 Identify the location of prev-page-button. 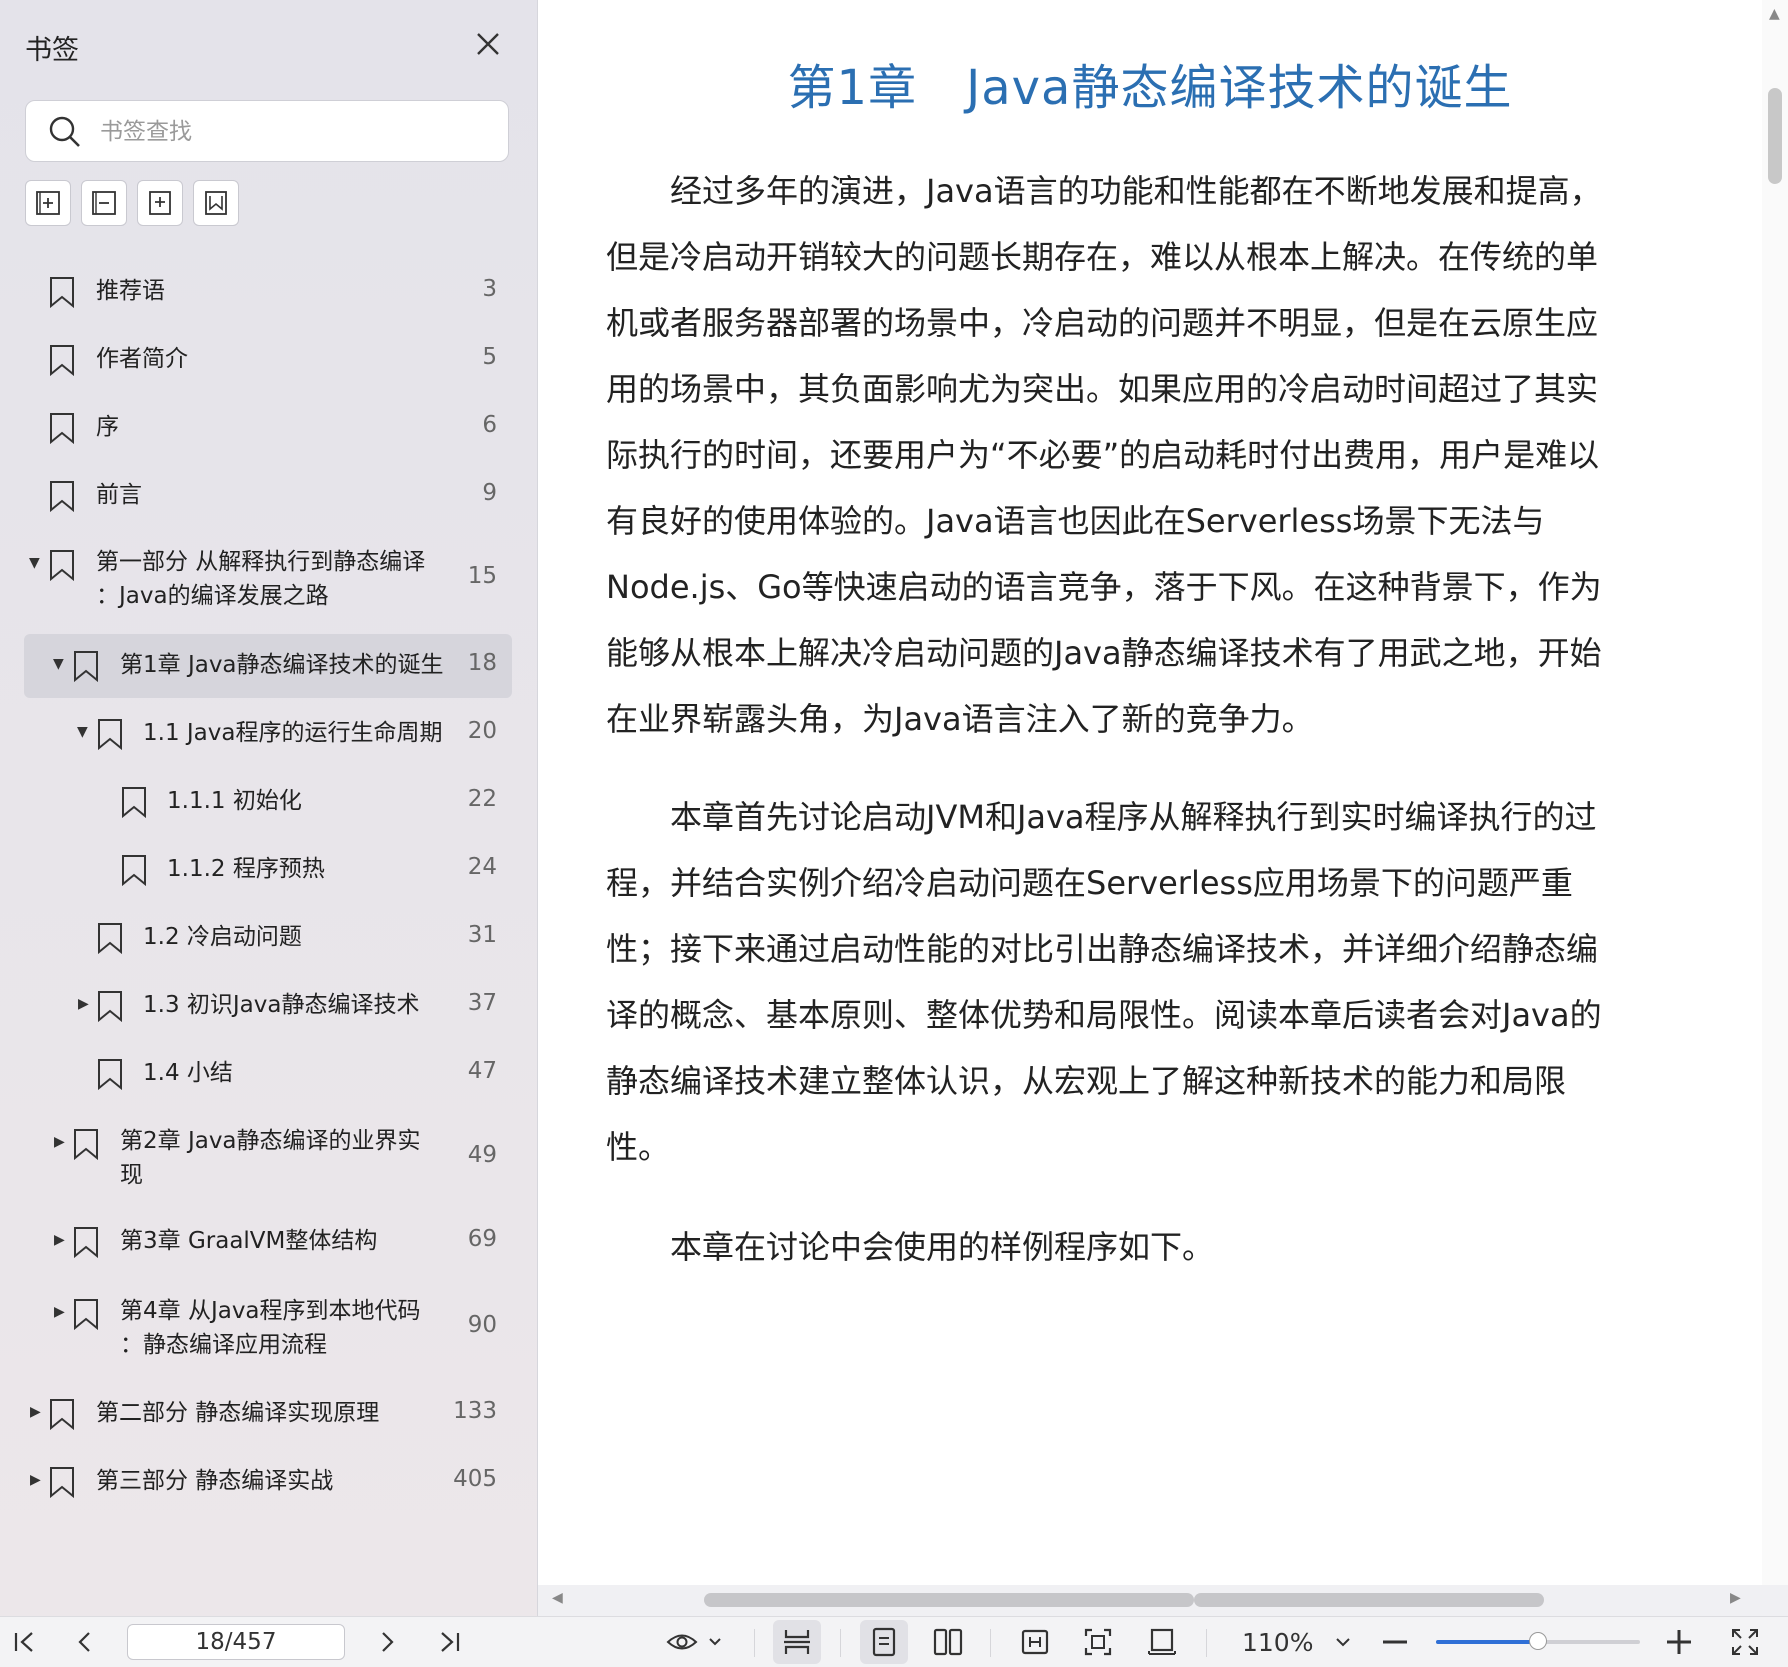
(85, 1642).